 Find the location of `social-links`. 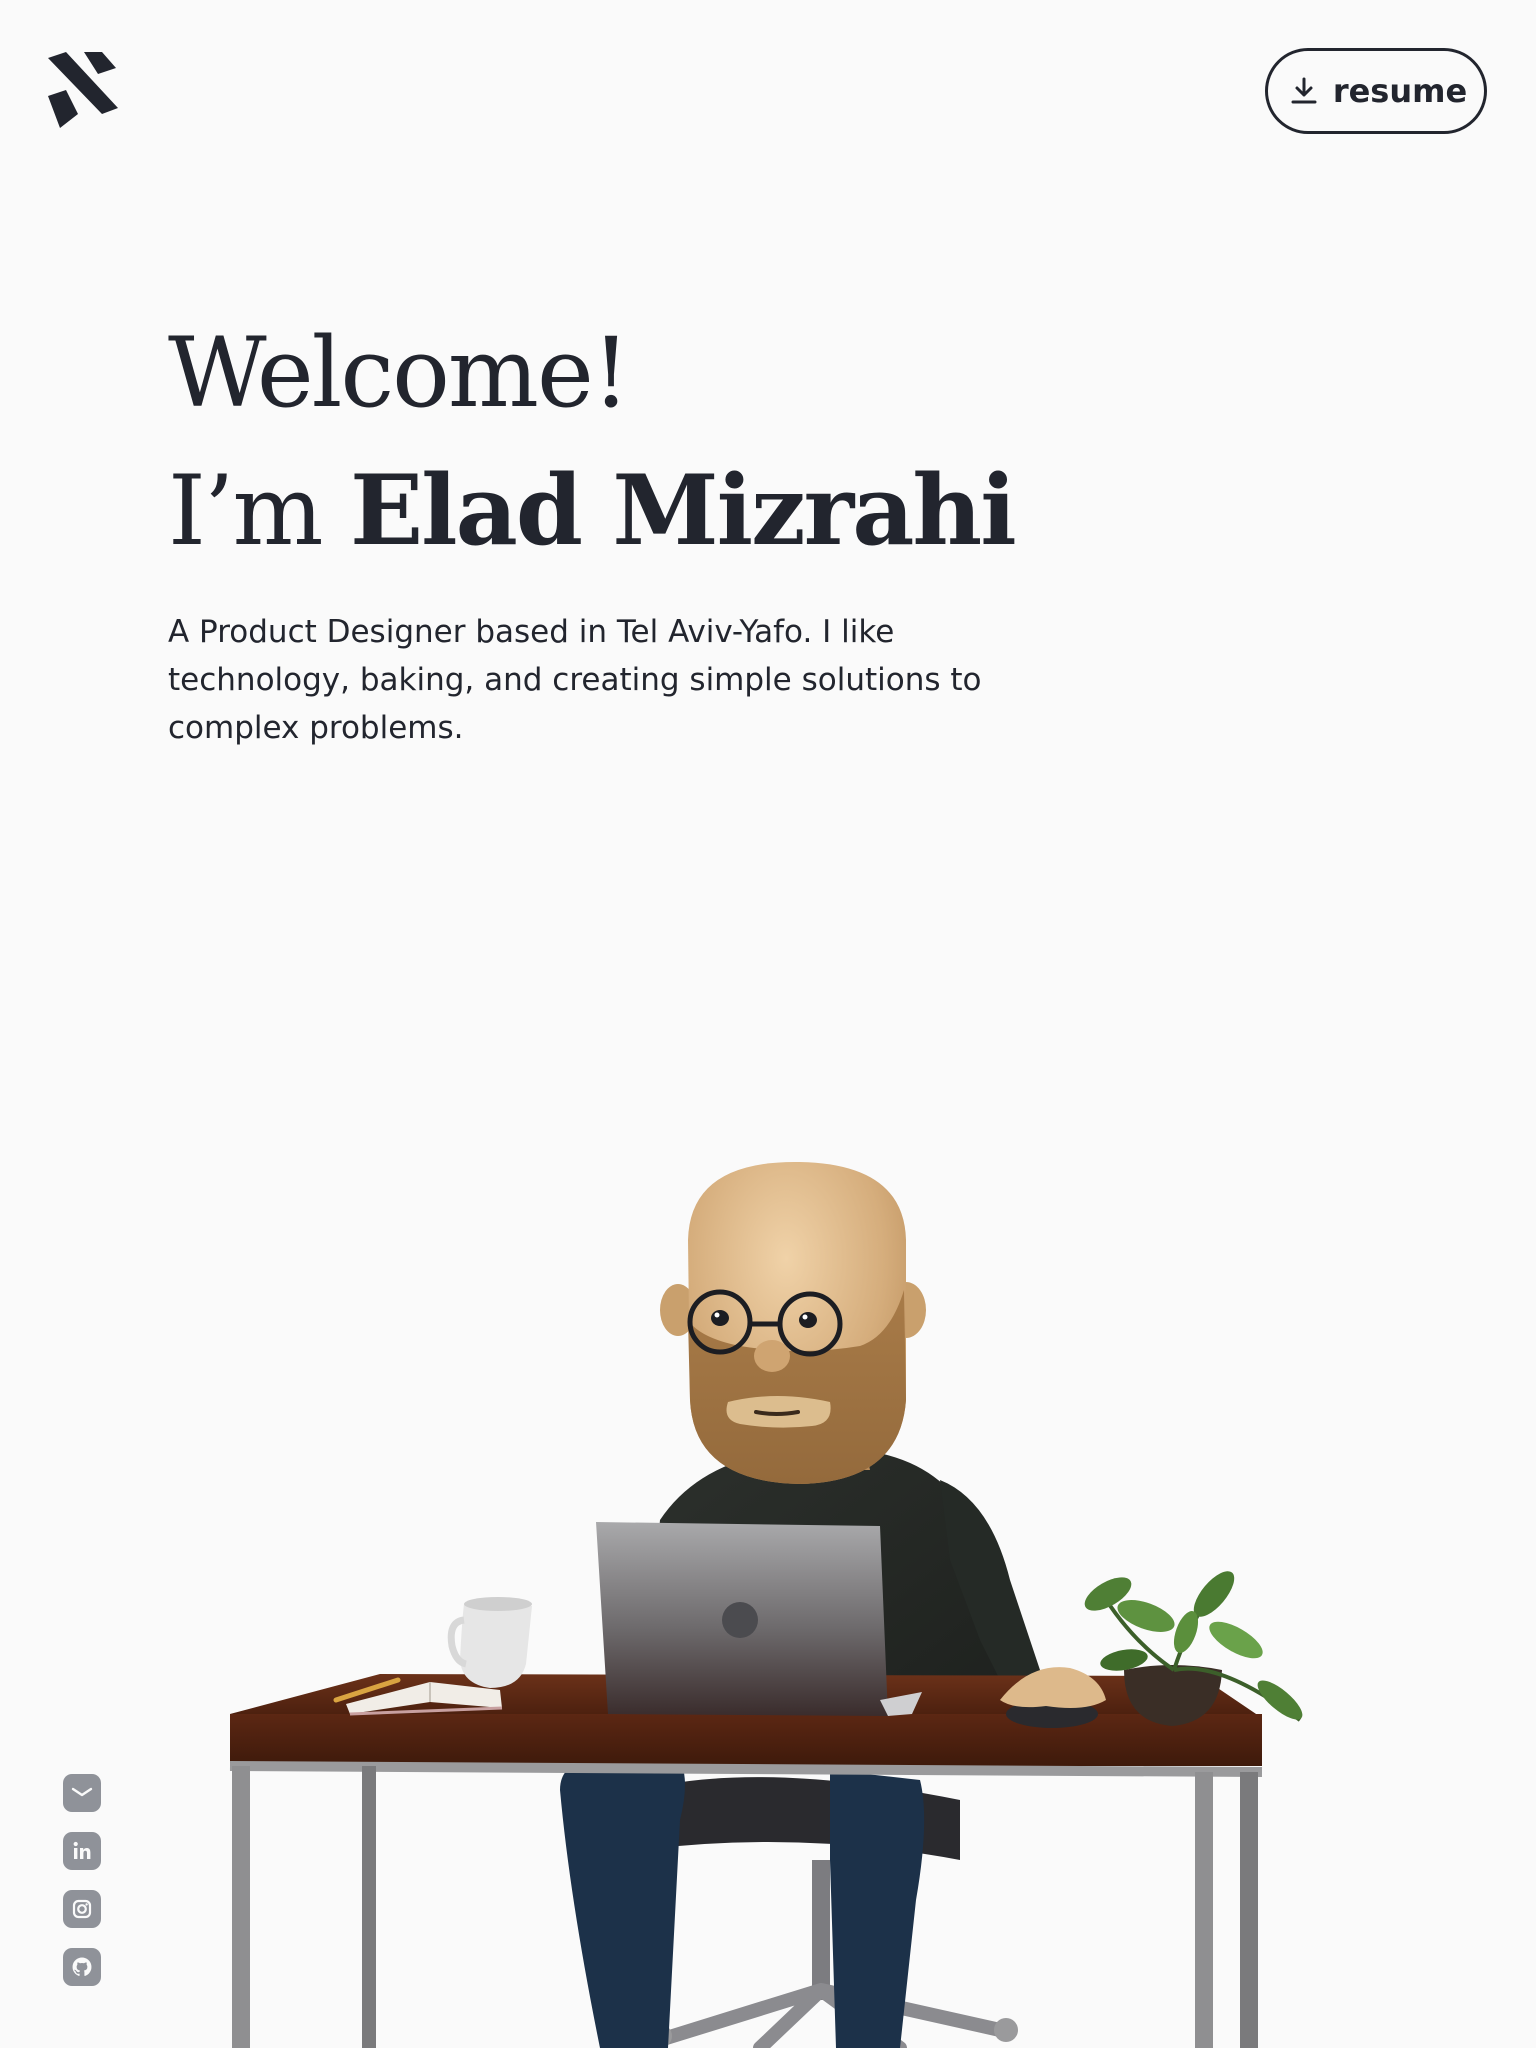

social-links is located at coordinates (82, 1880).